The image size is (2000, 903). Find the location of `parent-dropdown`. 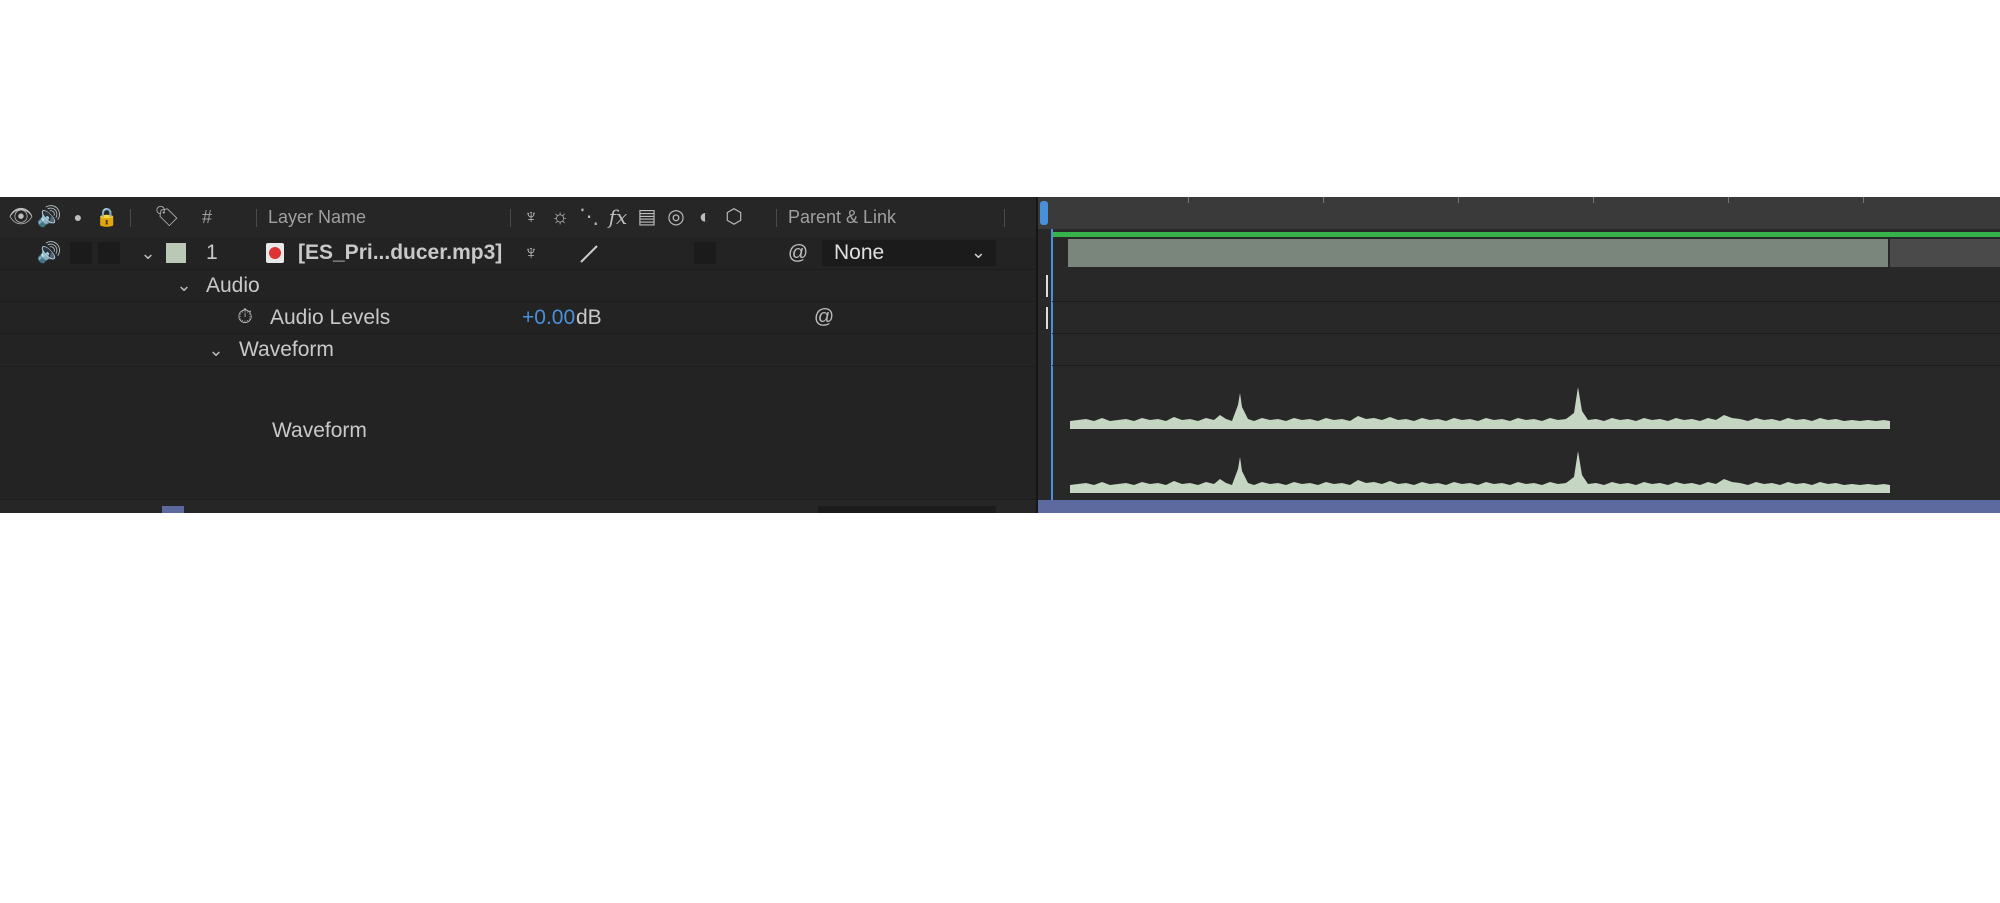

parent-dropdown is located at coordinates (907, 509).